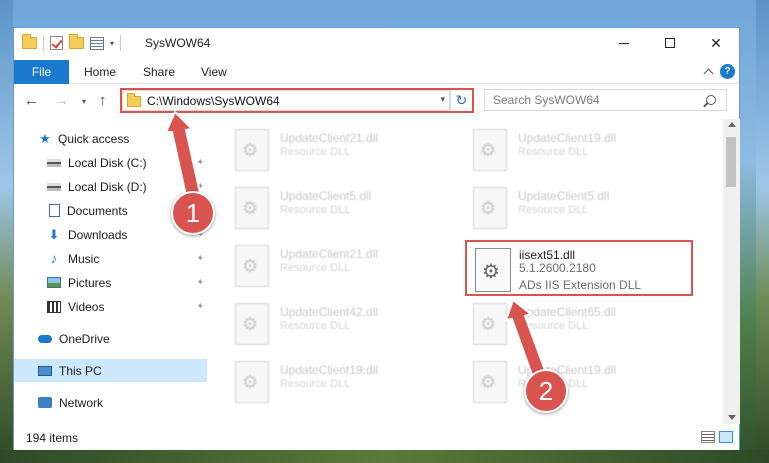  I want to click on minimize-icon, so click(624, 43).